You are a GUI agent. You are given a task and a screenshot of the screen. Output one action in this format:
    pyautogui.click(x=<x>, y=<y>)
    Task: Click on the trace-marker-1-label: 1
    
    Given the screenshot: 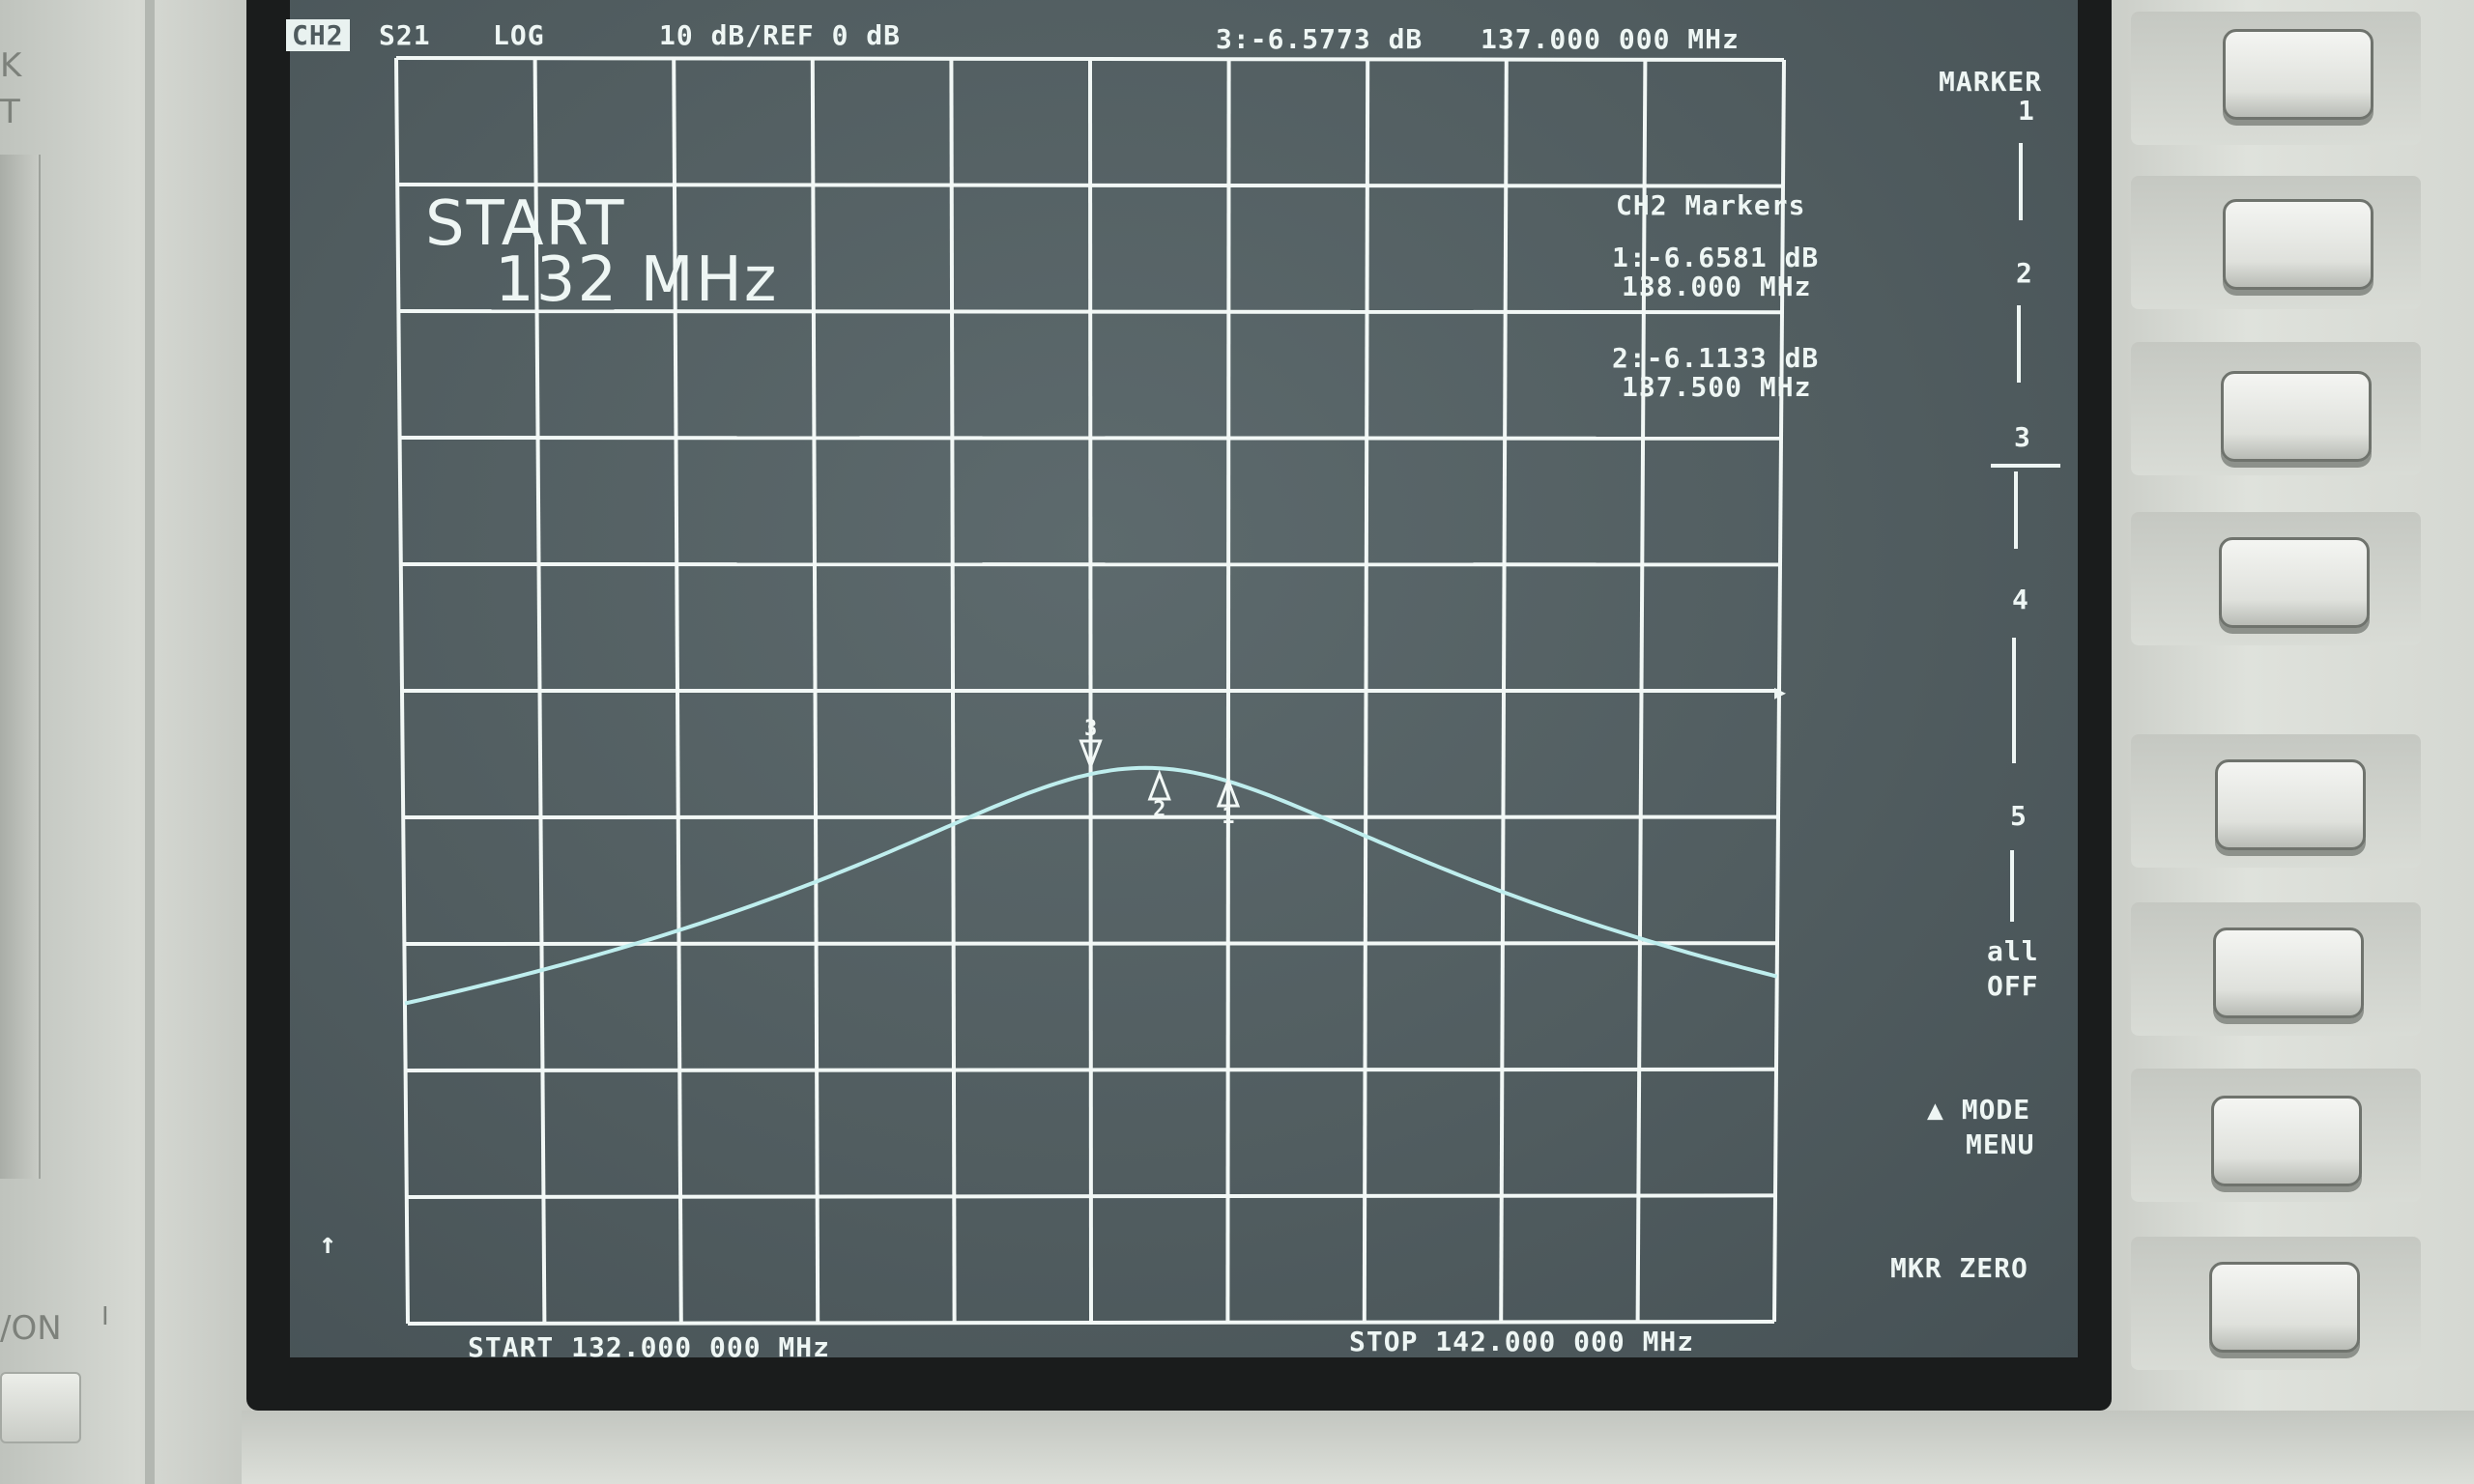 What is the action you would take?
    pyautogui.click(x=1228, y=817)
    